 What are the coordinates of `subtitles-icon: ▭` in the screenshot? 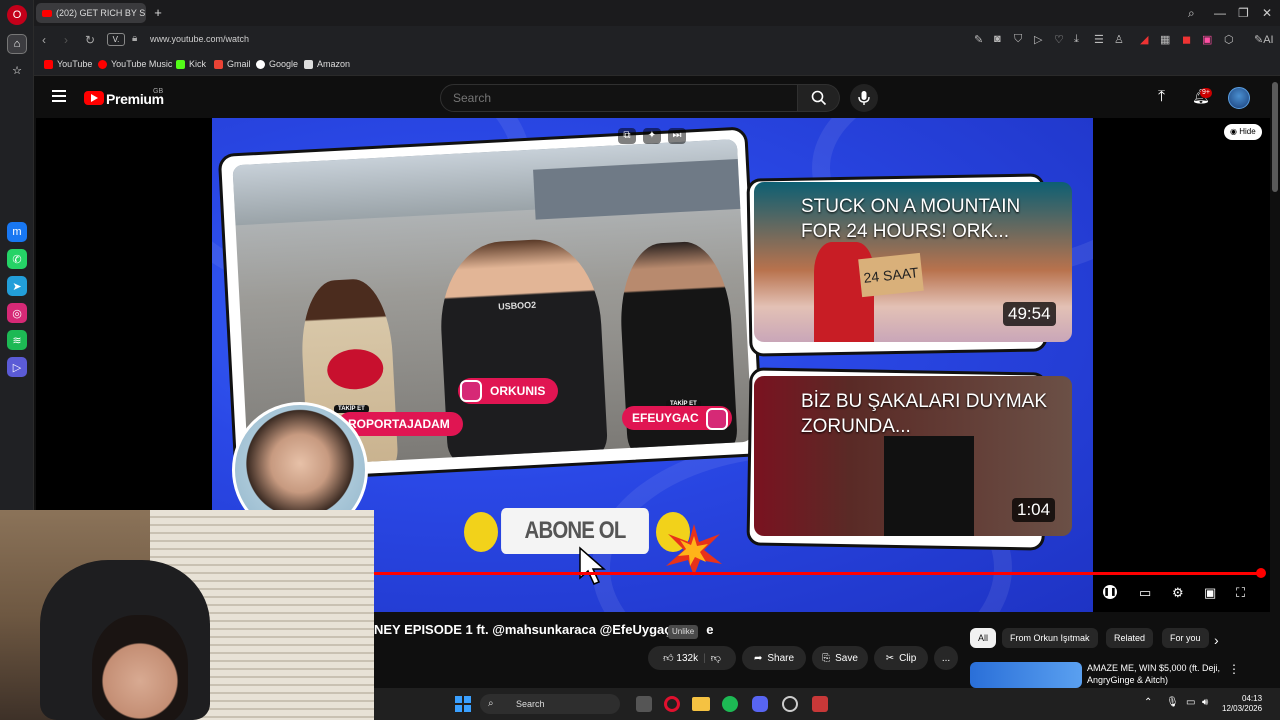 It's located at (1145, 593).